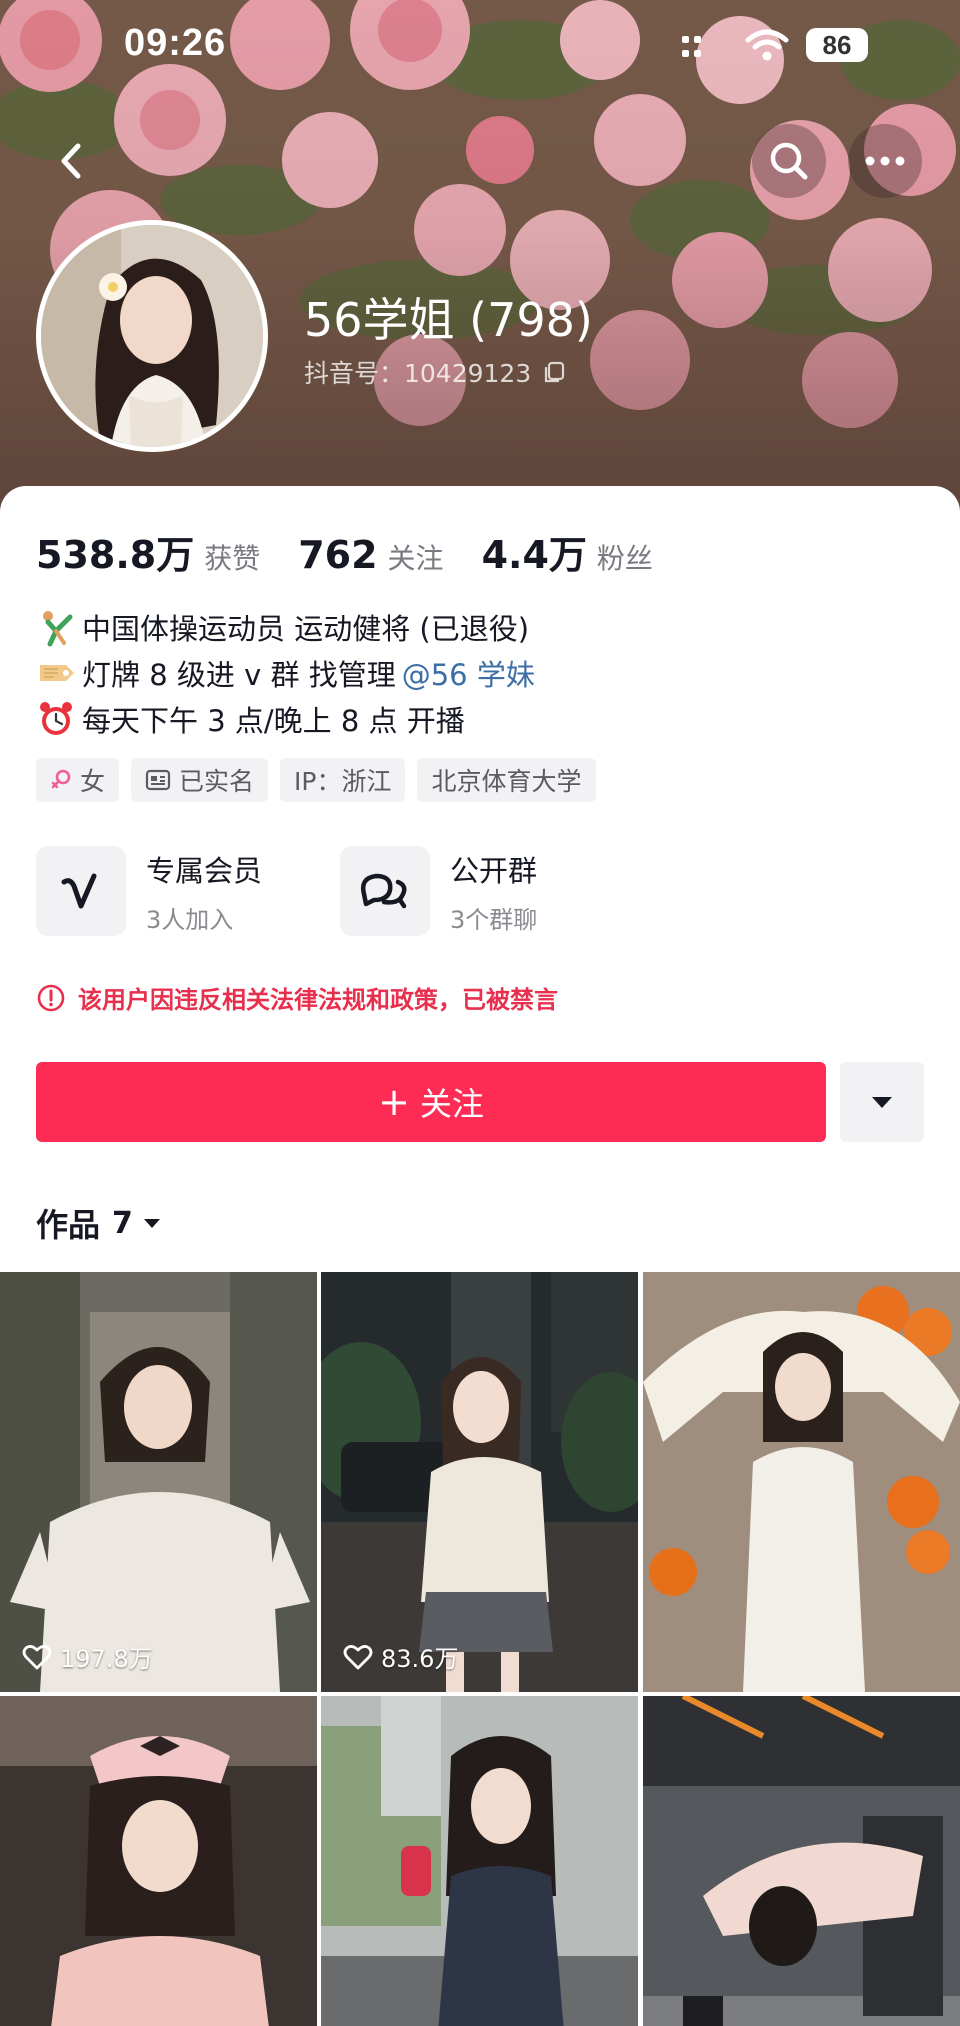 The width and height of the screenshot is (960, 2026). I want to click on tag-label: 北京体育大学, so click(506, 781).